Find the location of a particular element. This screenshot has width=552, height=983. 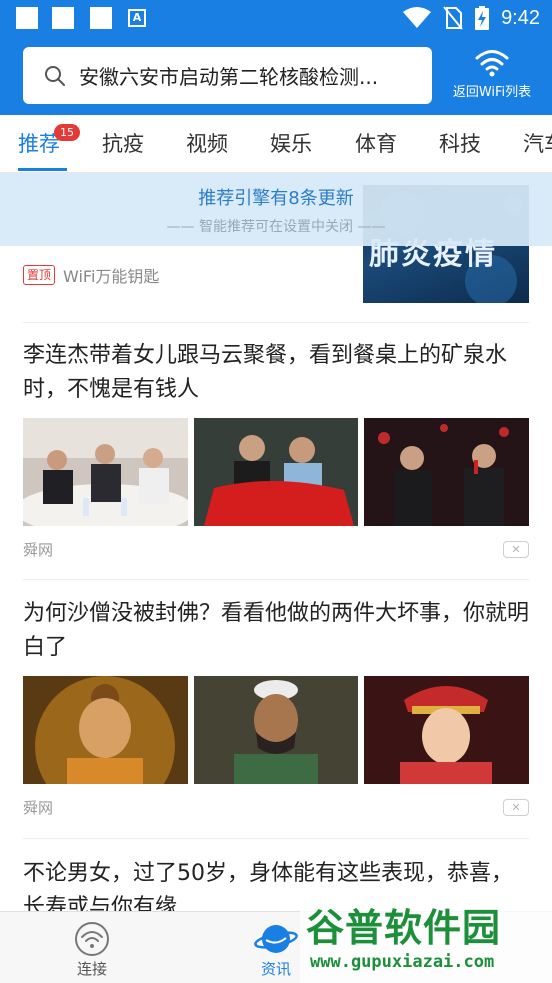

wifi-list-back-button: 返回WiFi列表 is located at coordinates (492, 73).